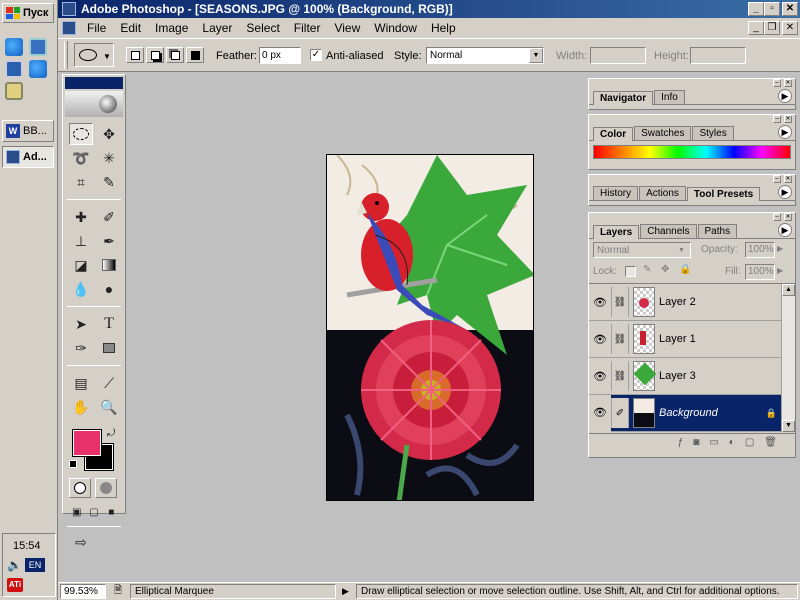  What do you see at coordinates (171, 28) in the screenshot?
I see `menu-image: Image` at bounding box center [171, 28].